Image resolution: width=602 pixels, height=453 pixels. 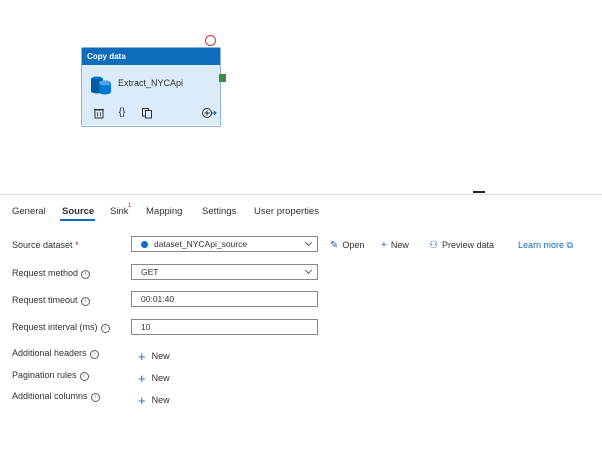 I want to click on copy-icon, so click(x=147, y=113).